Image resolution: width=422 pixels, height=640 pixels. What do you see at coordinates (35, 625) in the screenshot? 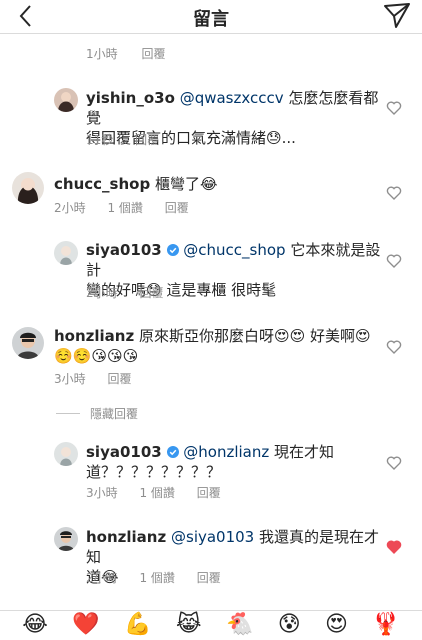
I see `emoji-joy-button: 😂` at bounding box center [35, 625].